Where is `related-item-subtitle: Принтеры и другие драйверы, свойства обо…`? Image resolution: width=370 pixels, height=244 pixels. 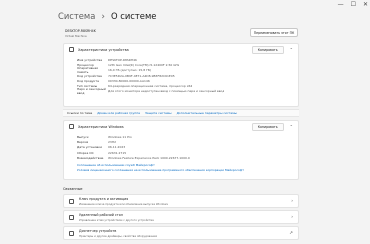
related-item-subtitle: Принтеры и другие драйверы, свойства обо… is located at coordinates (118, 235).